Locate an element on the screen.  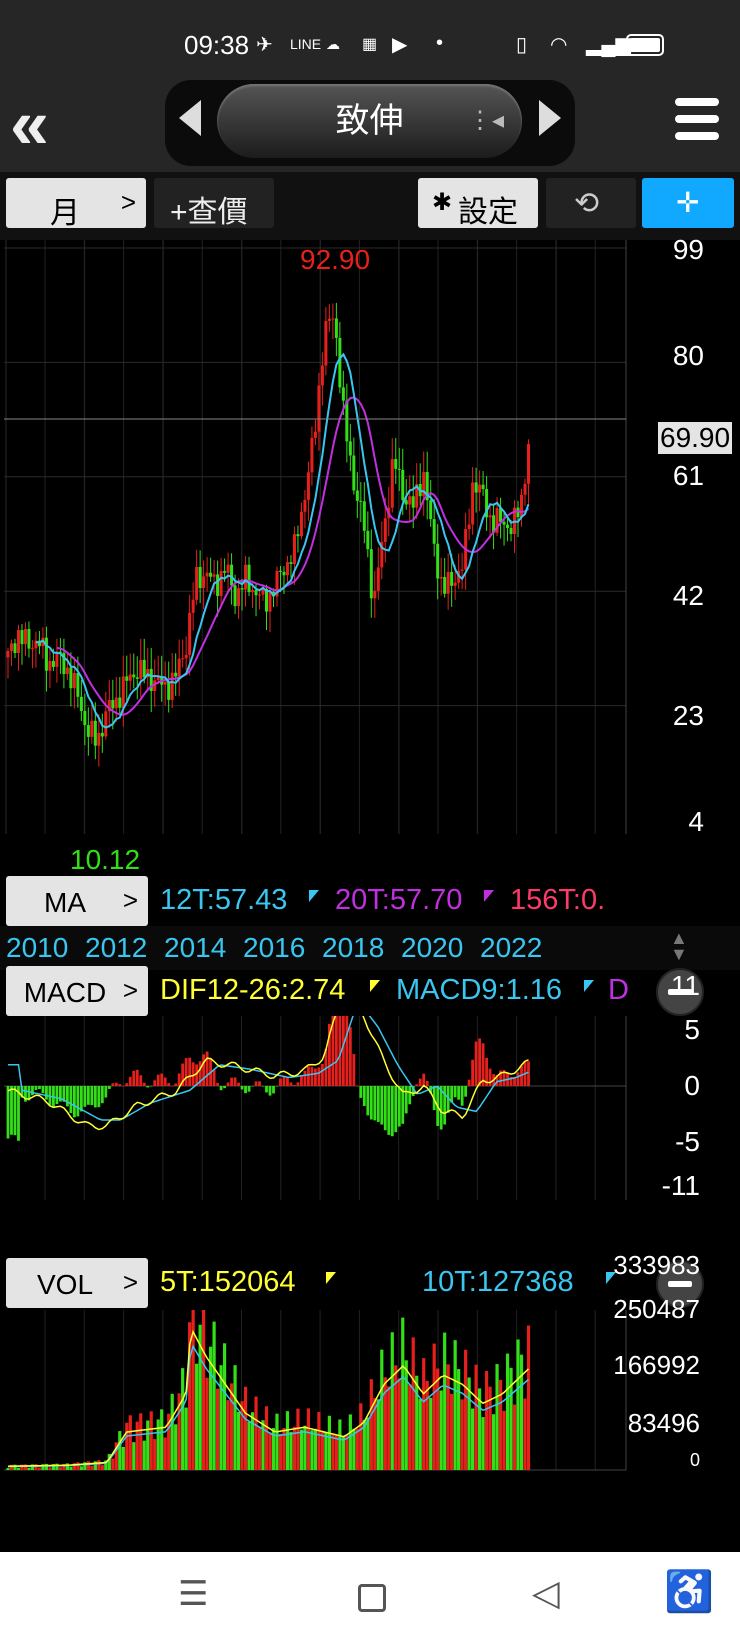
high-price-label: 92.90 is located at coordinates (335, 259).